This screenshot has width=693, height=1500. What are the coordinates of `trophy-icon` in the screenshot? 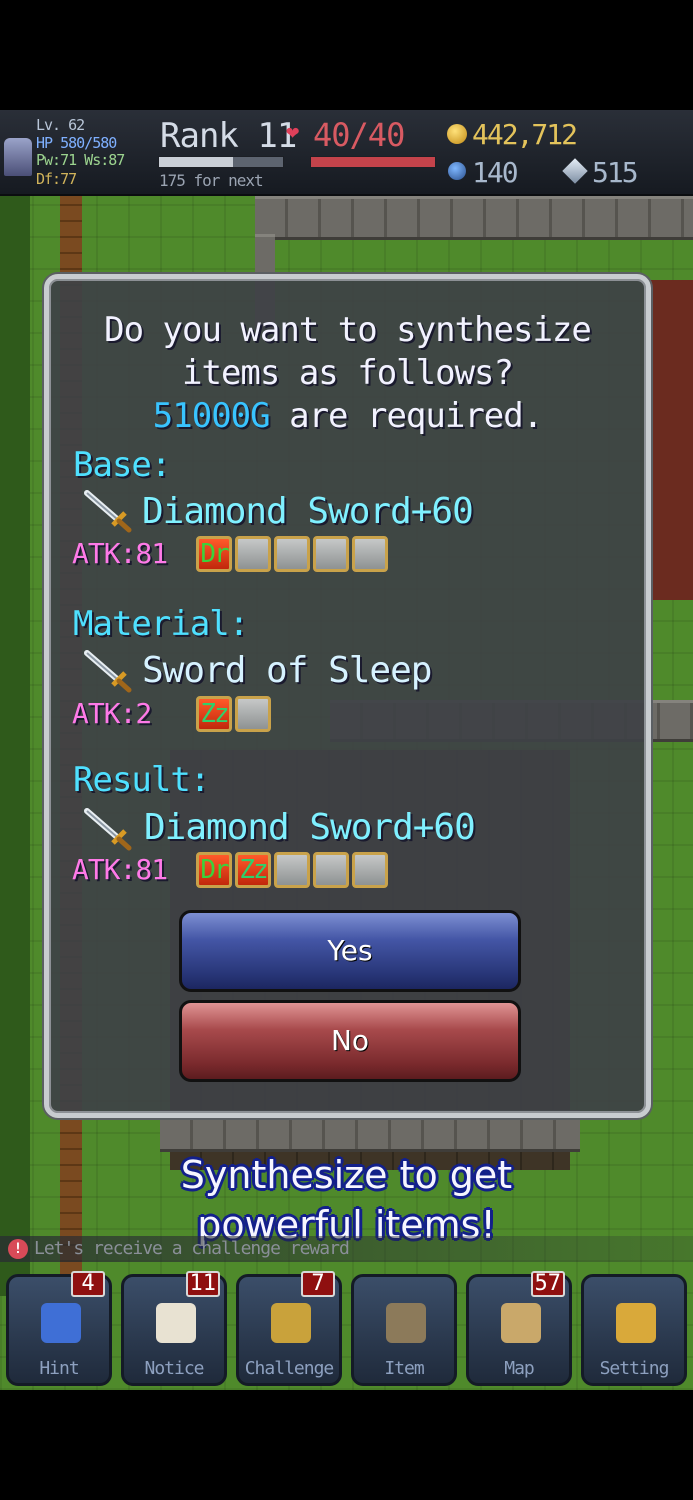 It's located at (291, 1323).